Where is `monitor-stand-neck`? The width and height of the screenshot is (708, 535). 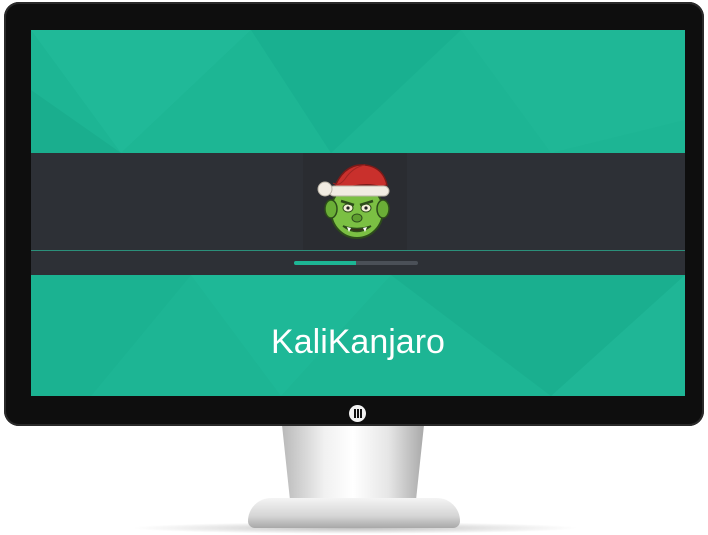
monitor-stand-neck is located at coordinates (353, 465).